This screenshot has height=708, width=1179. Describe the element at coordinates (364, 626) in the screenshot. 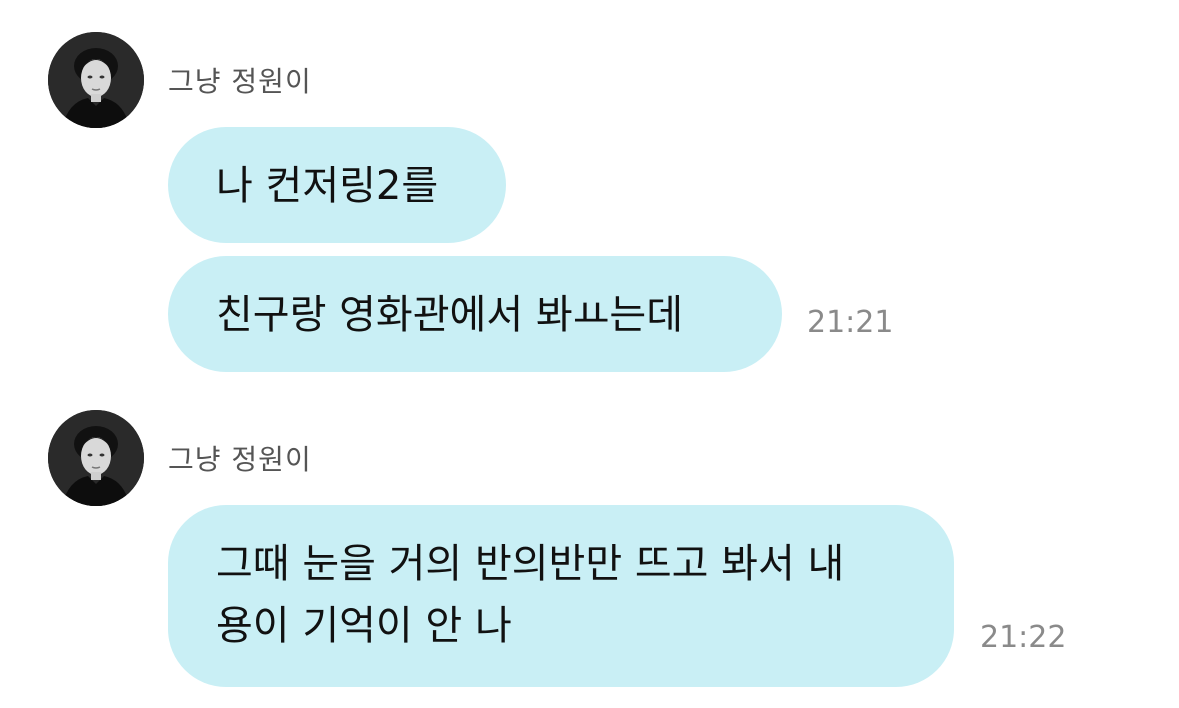

I see `message-text-line: 용이 기억이 안 나` at that location.